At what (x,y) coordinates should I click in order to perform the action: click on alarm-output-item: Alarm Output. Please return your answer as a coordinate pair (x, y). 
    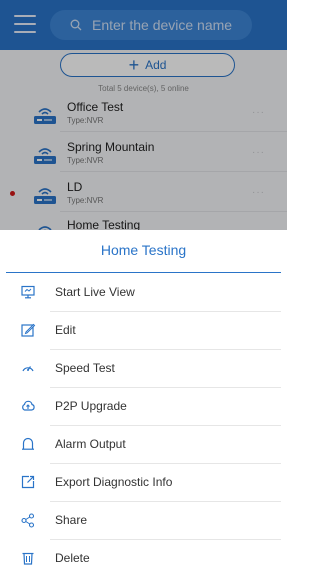
    Looking at the image, I should click on (143, 445).